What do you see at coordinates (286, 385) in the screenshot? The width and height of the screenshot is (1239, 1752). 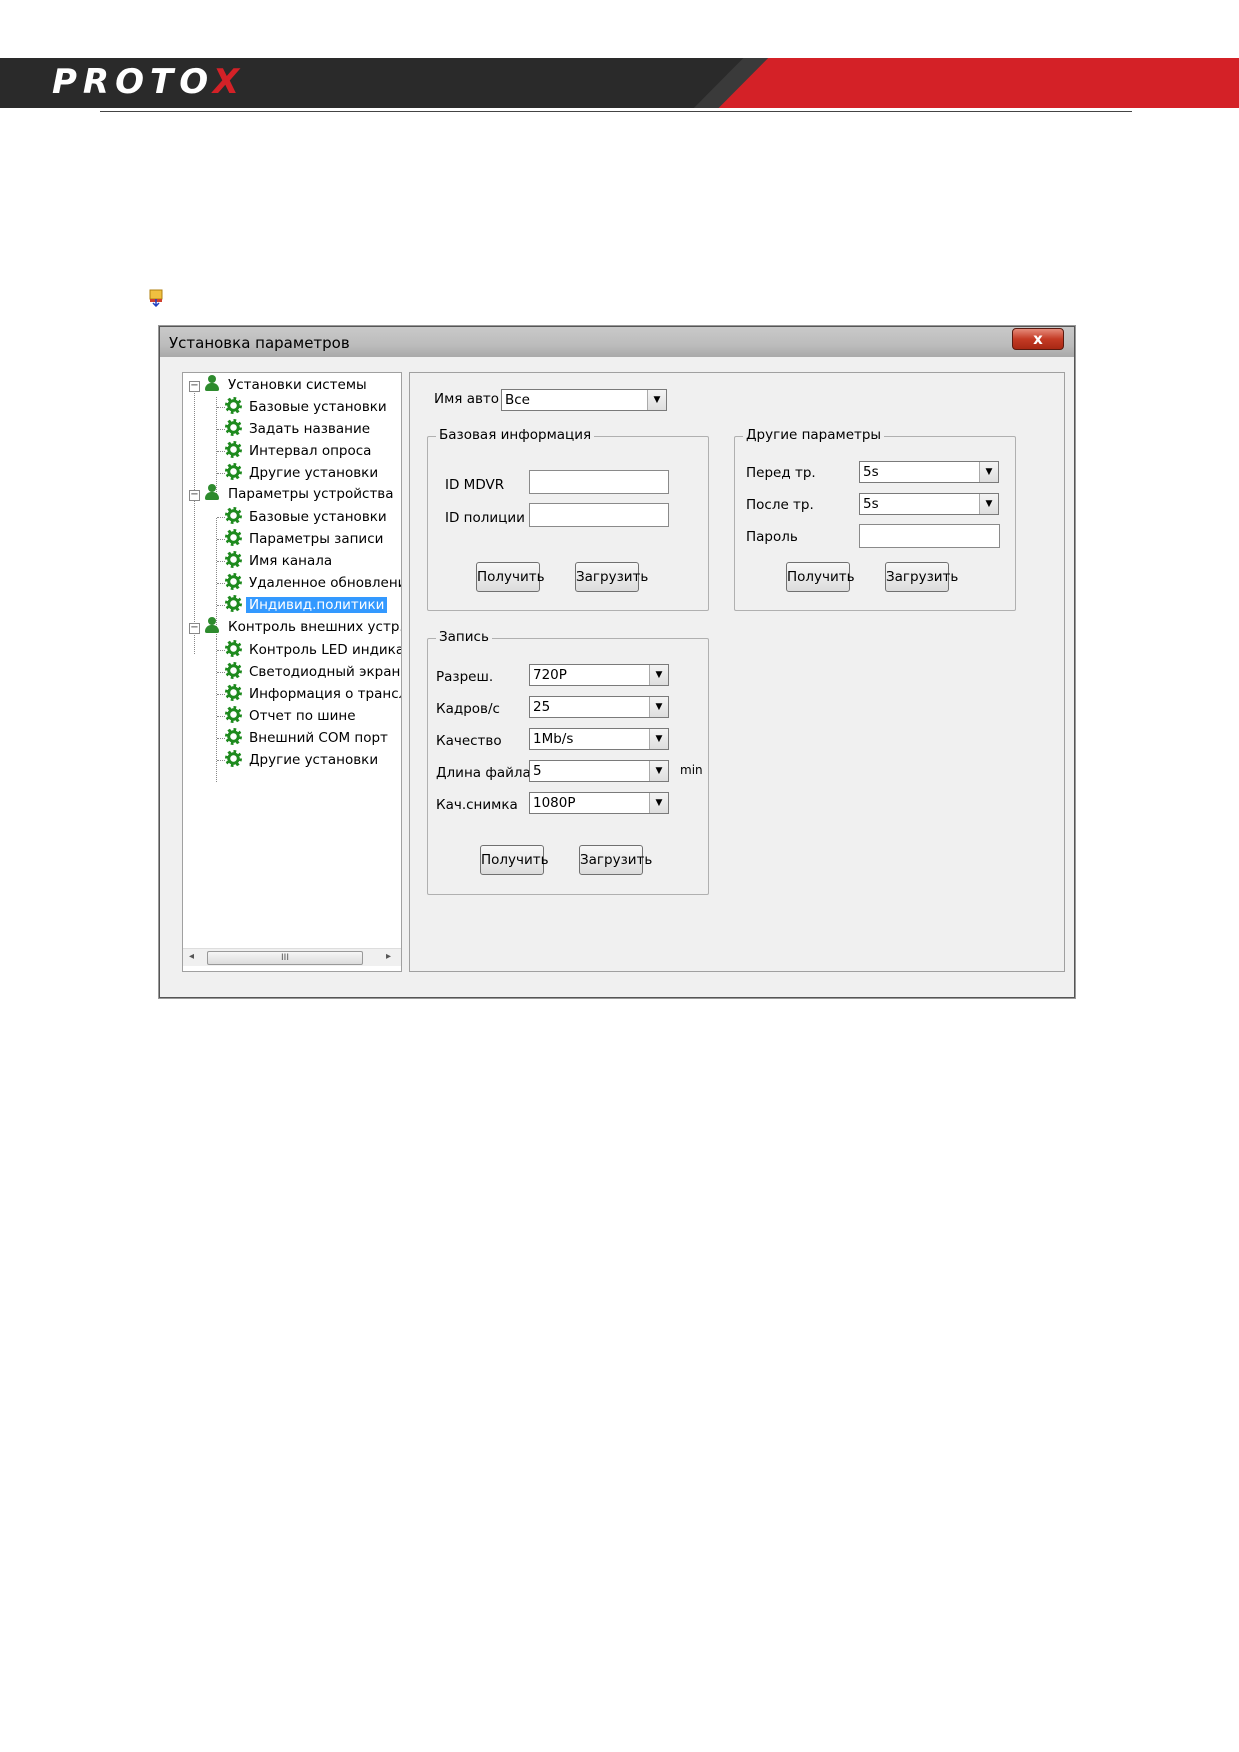 I see `tree-group-system: Установки системы` at bounding box center [286, 385].